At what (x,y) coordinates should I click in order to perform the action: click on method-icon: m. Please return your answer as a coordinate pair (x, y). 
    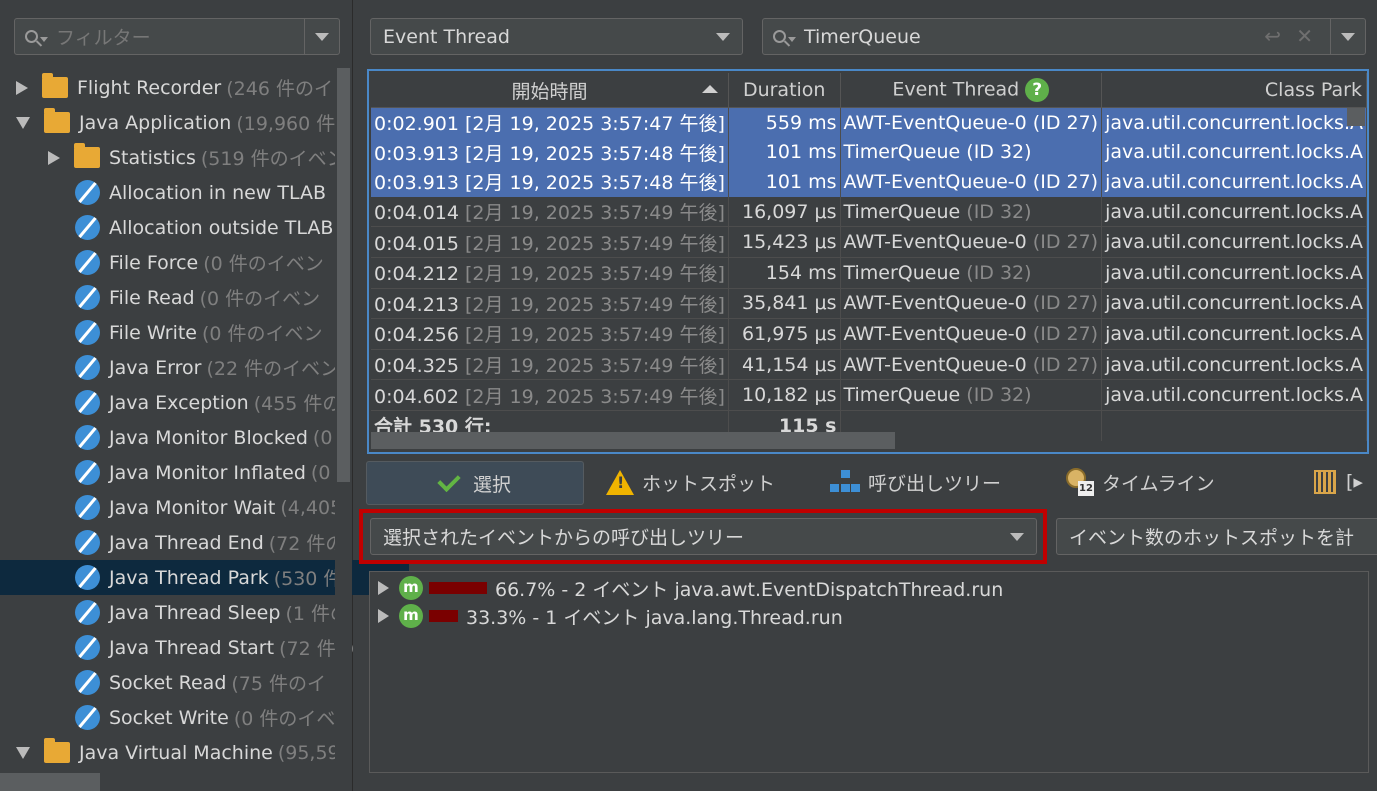
    Looking at the image, I should click on (411, 616).